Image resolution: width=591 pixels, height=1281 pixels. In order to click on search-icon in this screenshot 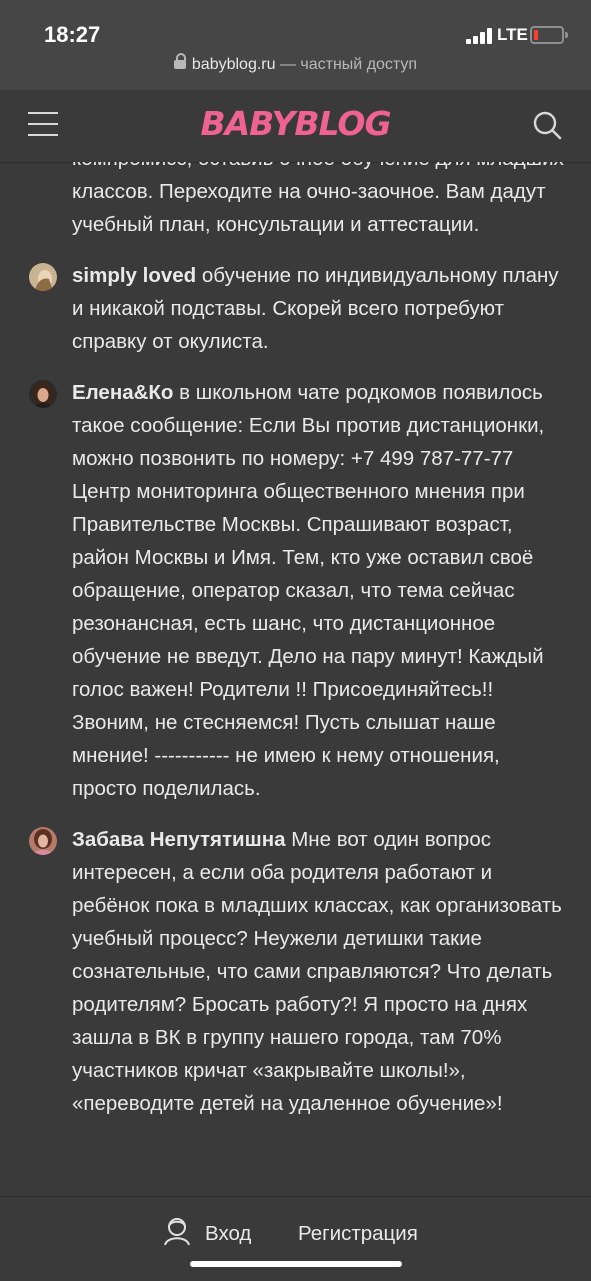, I will do `click(547, 125)`.